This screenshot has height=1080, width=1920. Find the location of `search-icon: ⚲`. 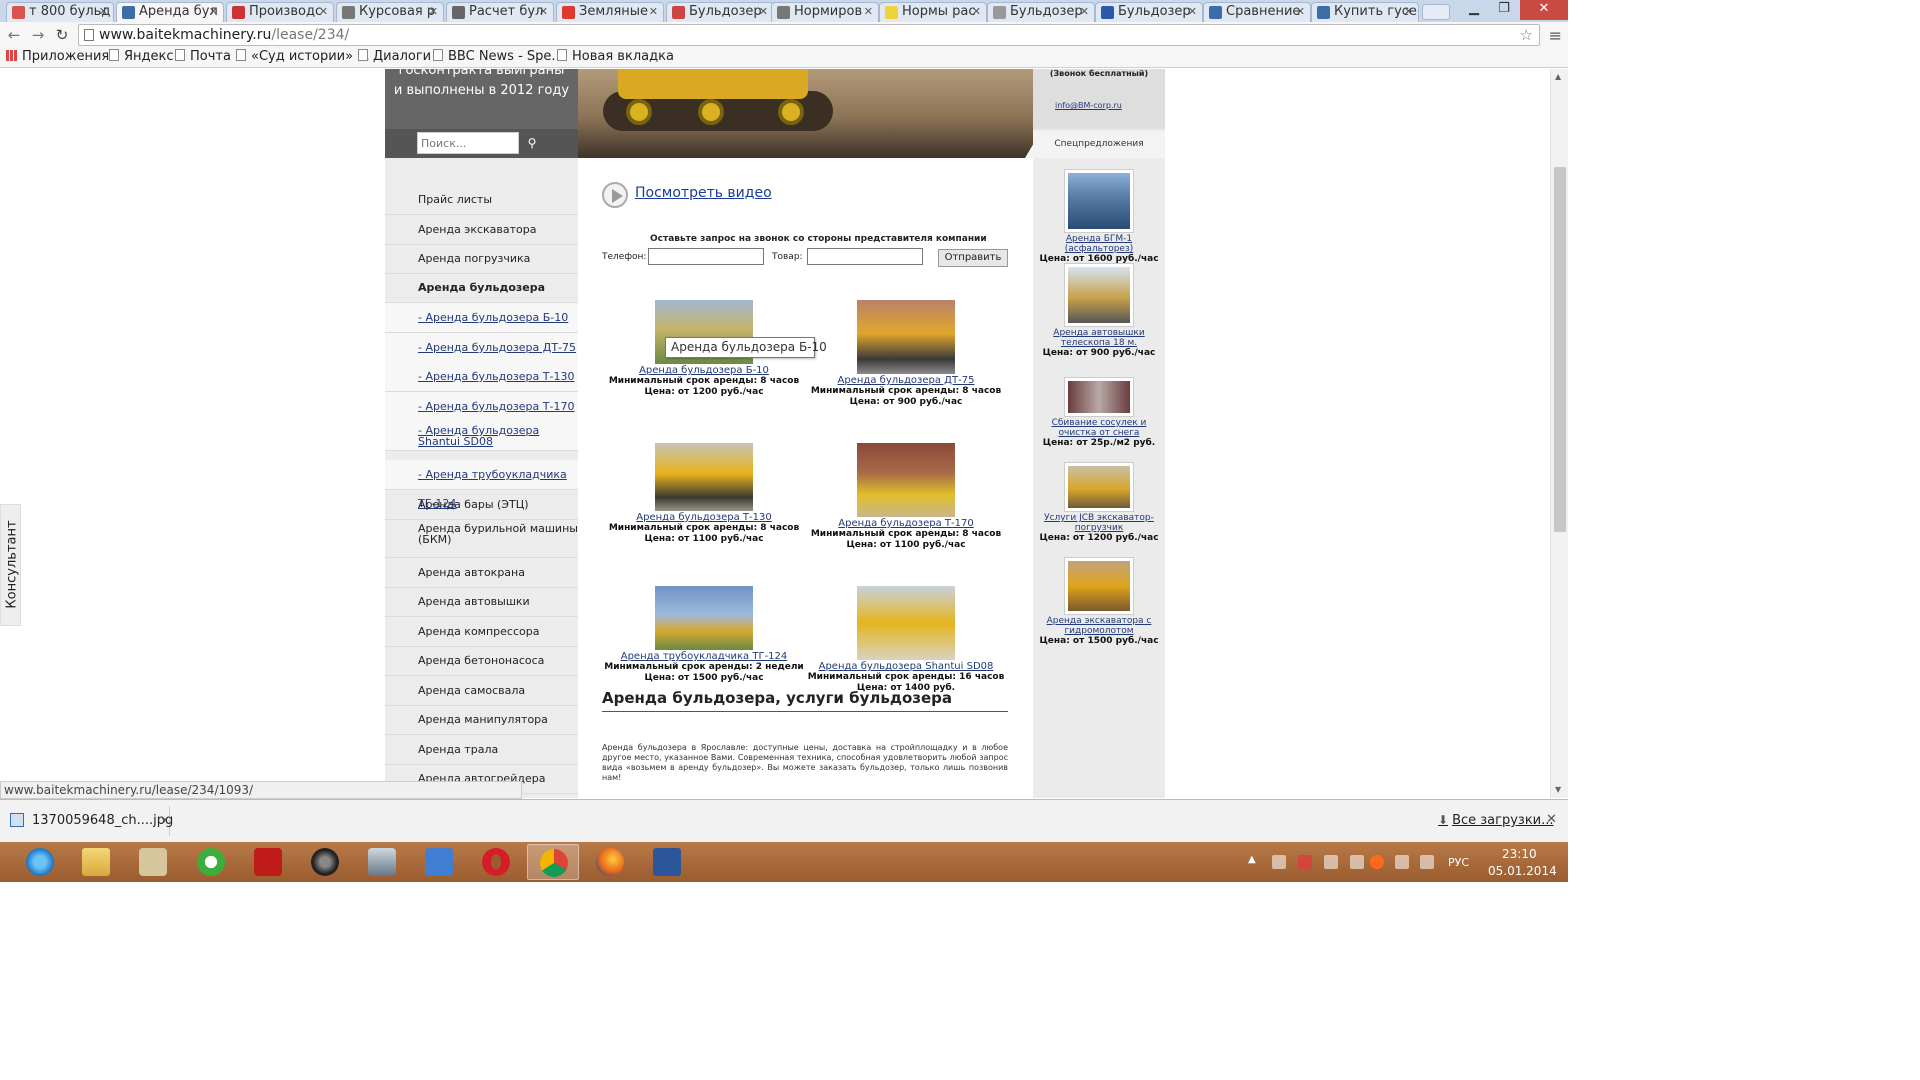

search-icon: ⚲ is located at coordinates (532, 143).